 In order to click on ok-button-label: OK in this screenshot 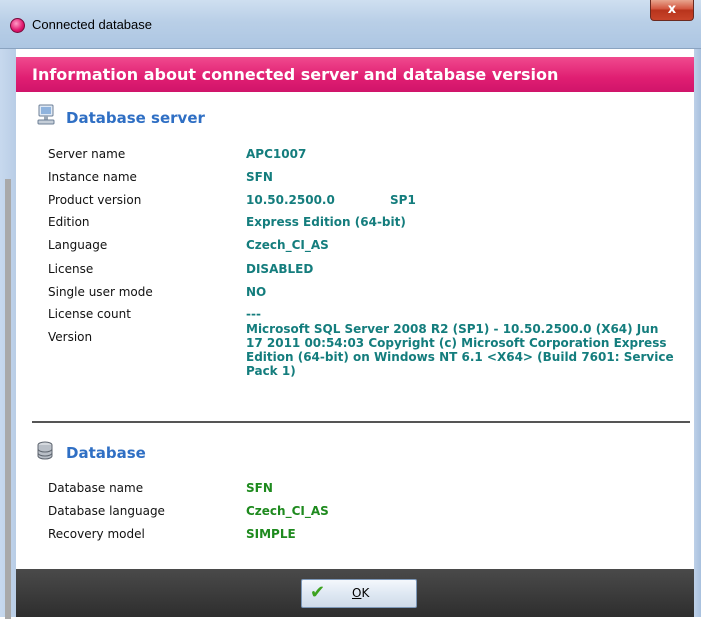, I will do `click(361, 593)`.